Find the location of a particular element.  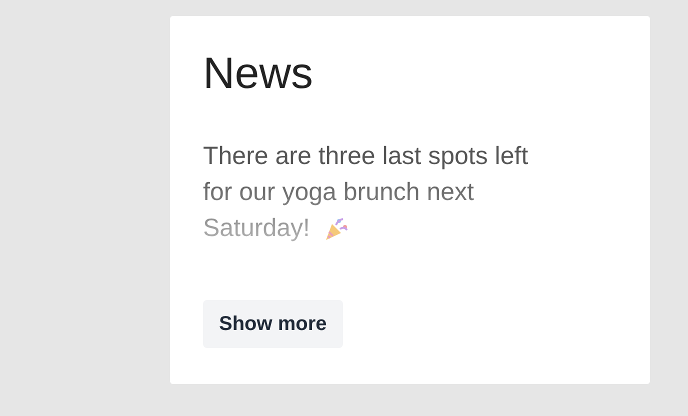

party-popper-icon is located at coordinates (336, 229).